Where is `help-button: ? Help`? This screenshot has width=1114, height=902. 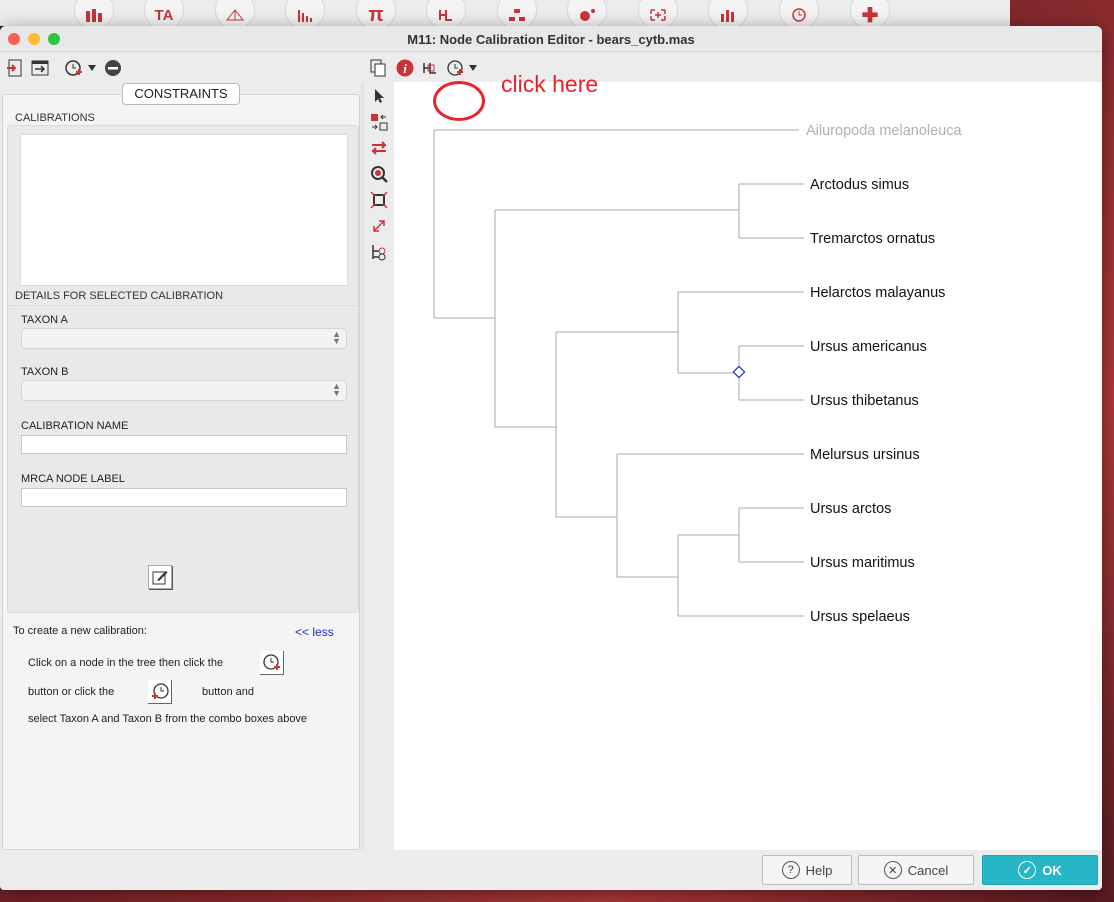 help-button: ? Help is located at coordinates (807, 870).